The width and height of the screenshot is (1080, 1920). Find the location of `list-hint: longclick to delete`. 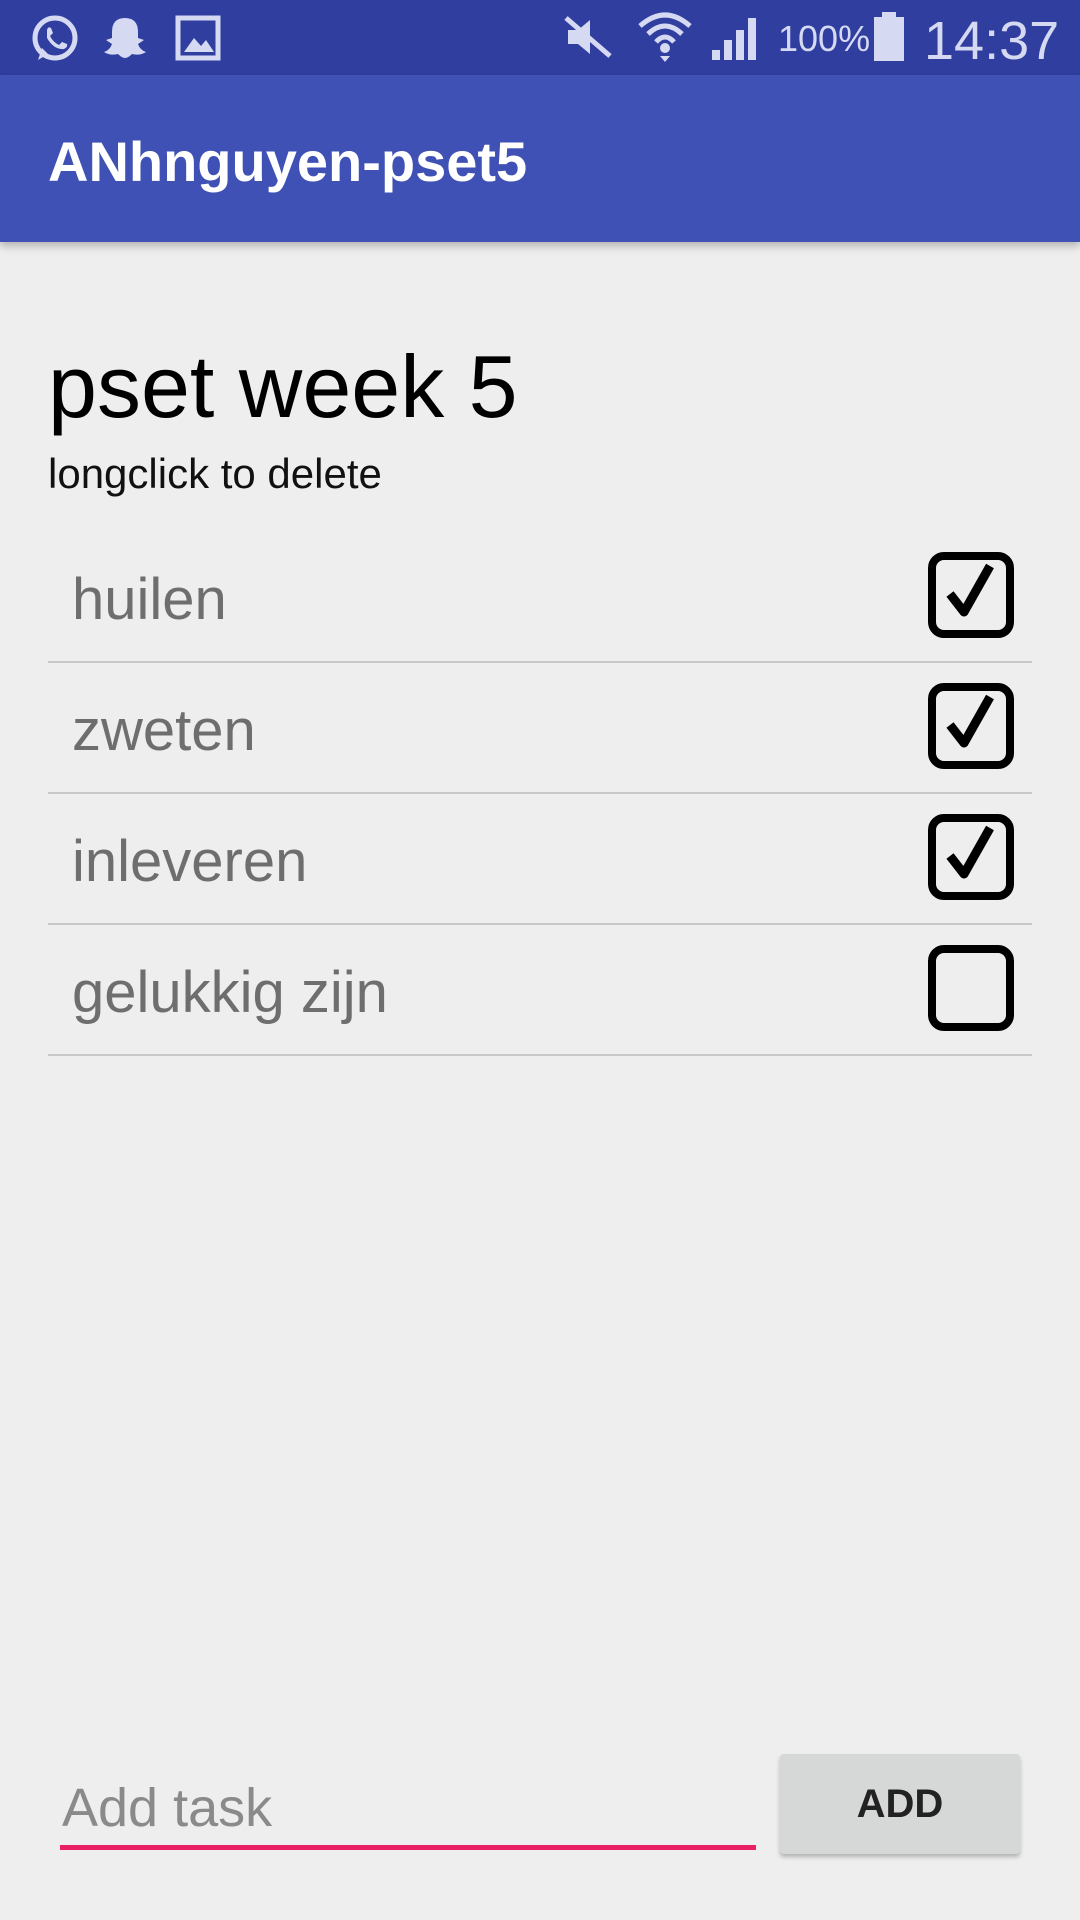

list-hint: longclick to delete is located at coordinates (215, 473).